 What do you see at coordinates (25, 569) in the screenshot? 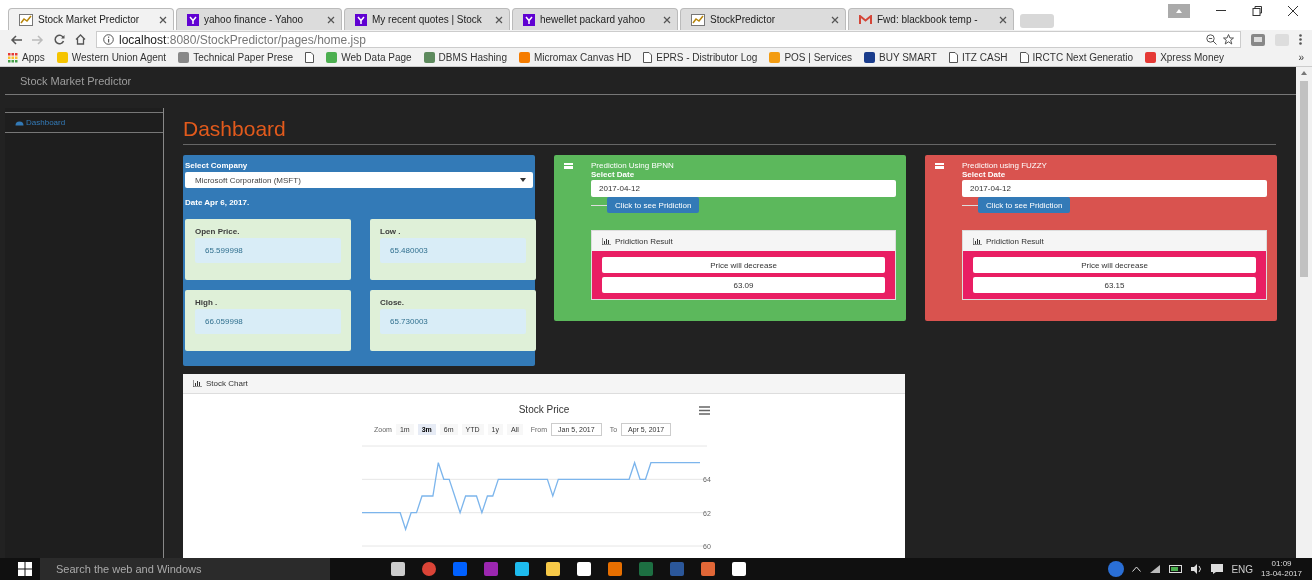
I see `windows-logo-icon` at bounding box center [25, 569].